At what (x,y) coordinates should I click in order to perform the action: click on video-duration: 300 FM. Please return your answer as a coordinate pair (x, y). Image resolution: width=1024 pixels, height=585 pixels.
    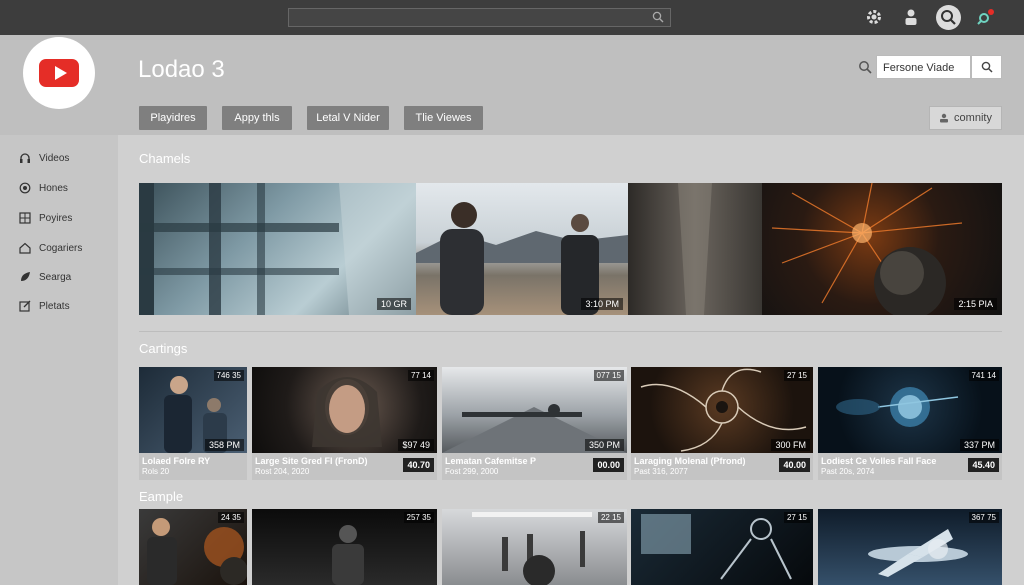
    Looking at the image, I should click on (790, 445).